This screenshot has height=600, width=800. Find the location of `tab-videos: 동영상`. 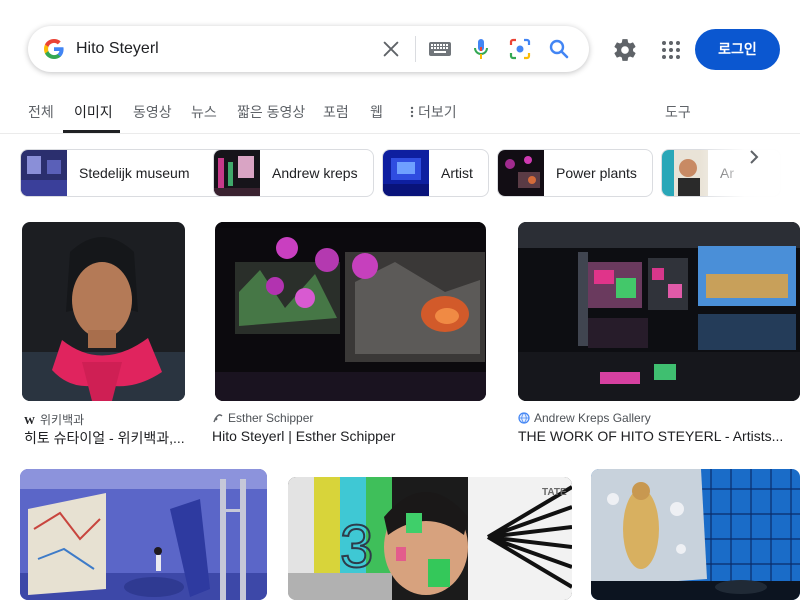

tab-videos: 동영상 is located at coordinates (152, 112).